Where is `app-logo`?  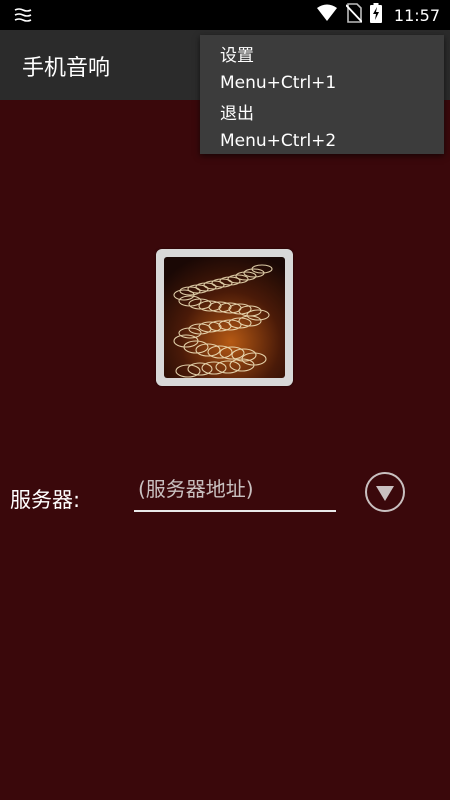
app-logo is located at coordinates (224, 317).